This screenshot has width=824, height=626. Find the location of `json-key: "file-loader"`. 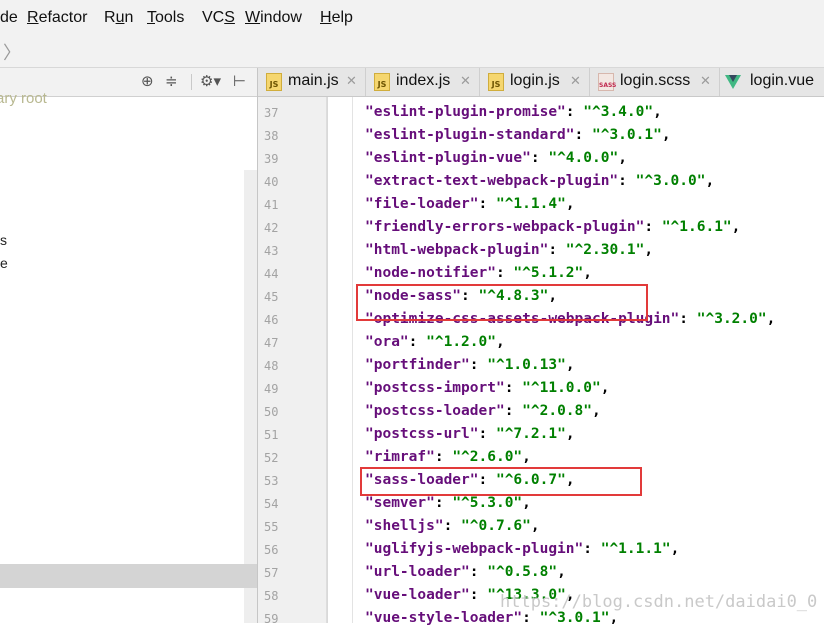

json-key: "file-loader" is located at coordinates (422, 204).